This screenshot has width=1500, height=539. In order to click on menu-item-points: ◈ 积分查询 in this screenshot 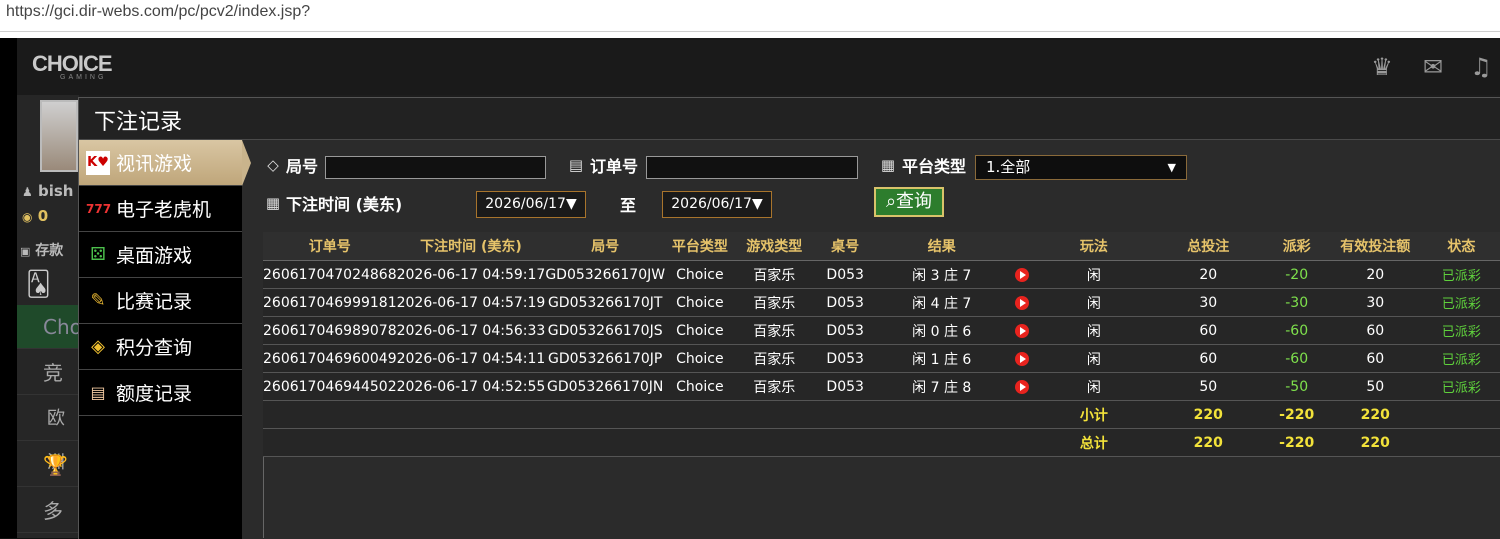, I will do `click(160, 347)`.